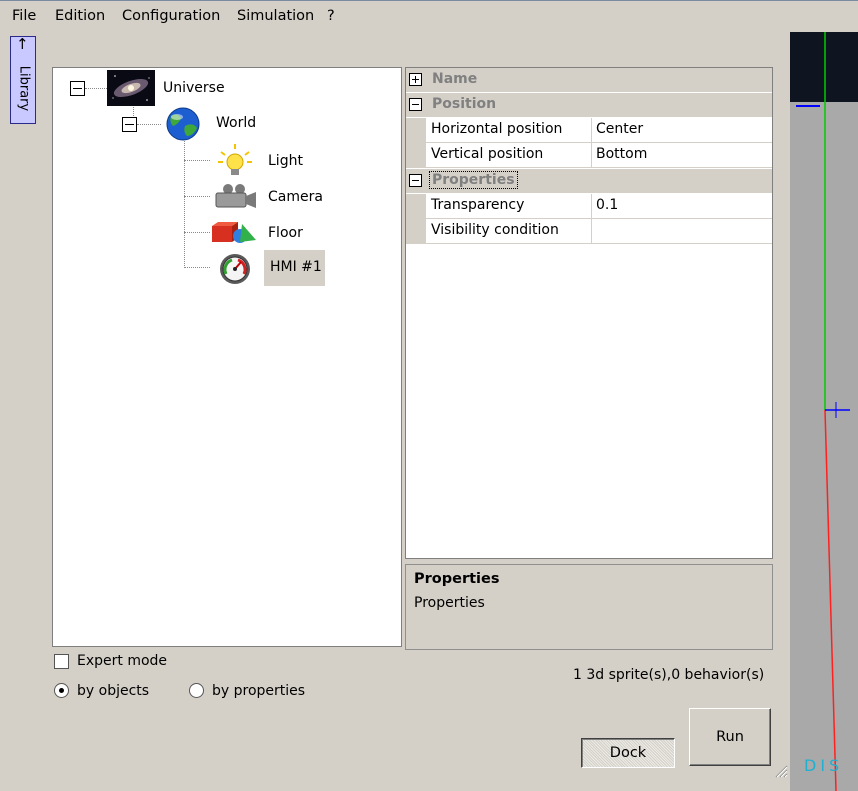  Describe the element at coordinates (183, 124) in the screenshot. I see `globe-icon` at that location.